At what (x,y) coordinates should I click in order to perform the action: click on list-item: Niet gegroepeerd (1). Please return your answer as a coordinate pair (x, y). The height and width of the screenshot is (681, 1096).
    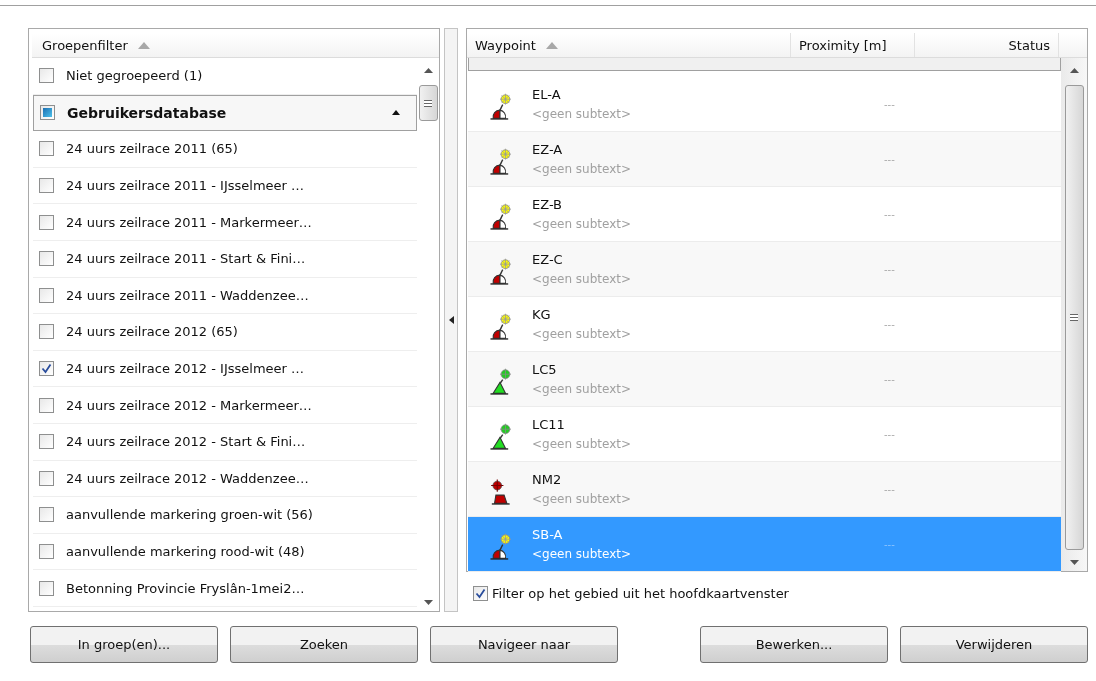
    Looking at the image, I should click on (134, 76).